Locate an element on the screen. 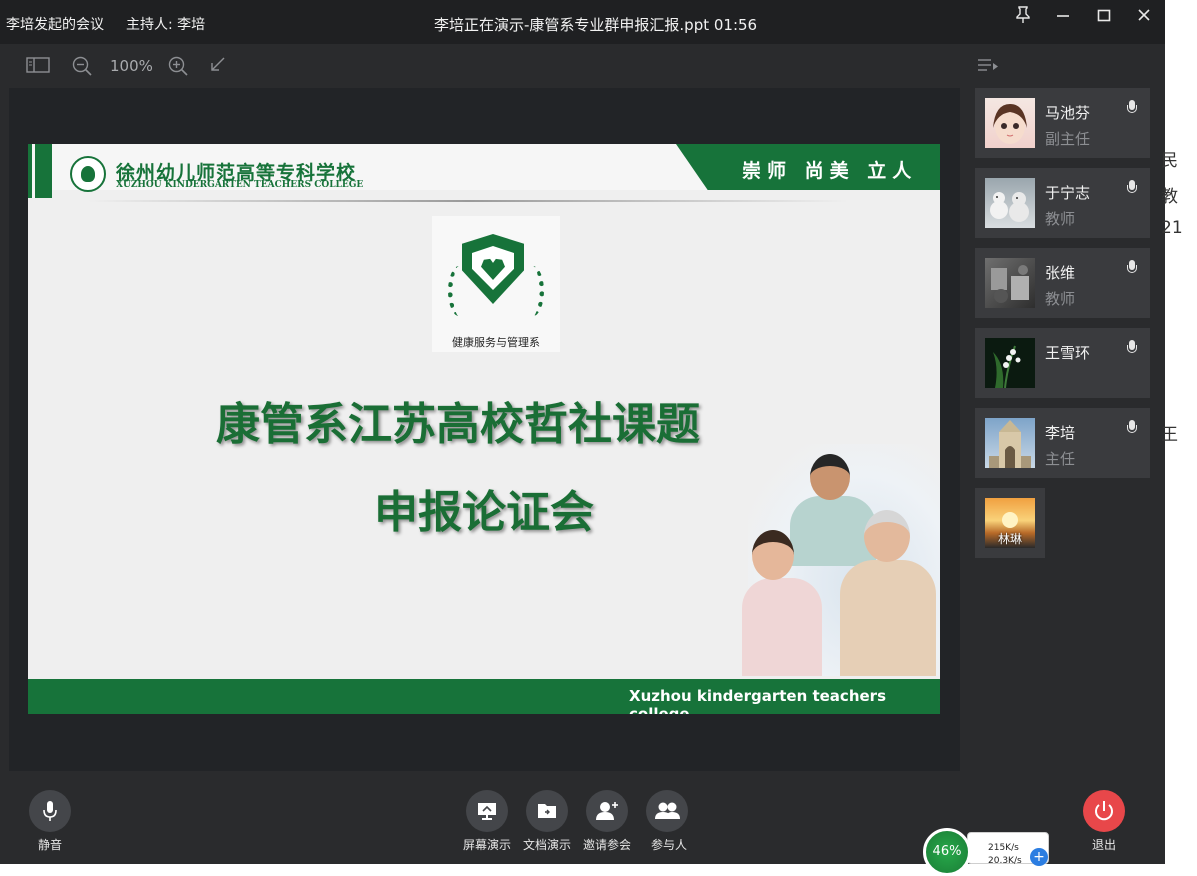 Image resolution: width=1197 pixels, height=876 pixels. background-window: 民 教 21 王 is located at coordinates (1179, 432).